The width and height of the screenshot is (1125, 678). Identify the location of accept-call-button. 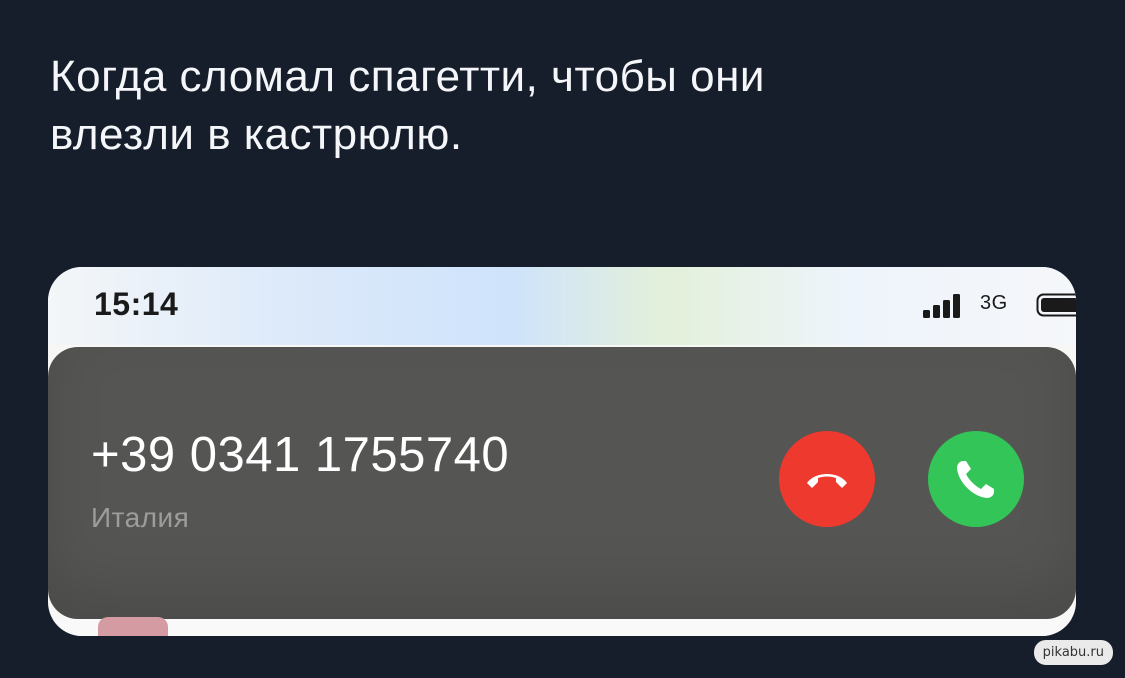
(976, 479).